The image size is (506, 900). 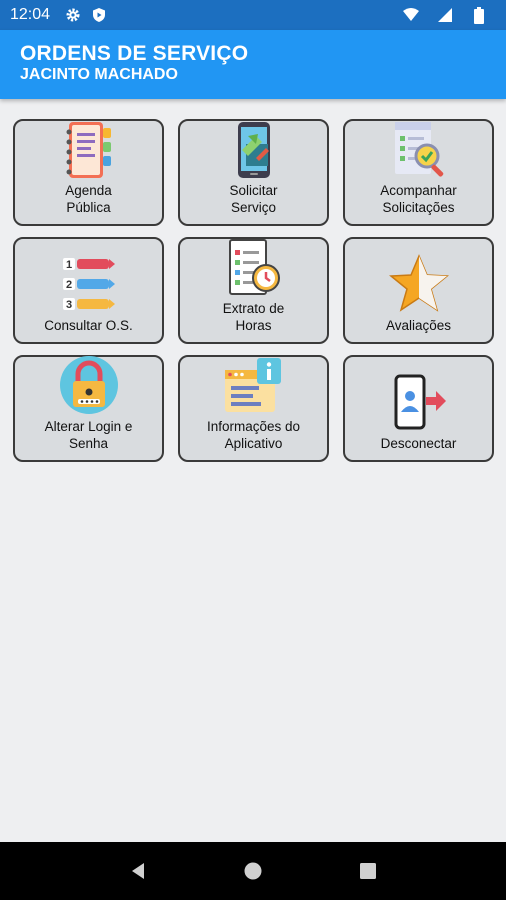 I want to click on menu-item-label: Consultar O.S., so click(x=88, y=325).